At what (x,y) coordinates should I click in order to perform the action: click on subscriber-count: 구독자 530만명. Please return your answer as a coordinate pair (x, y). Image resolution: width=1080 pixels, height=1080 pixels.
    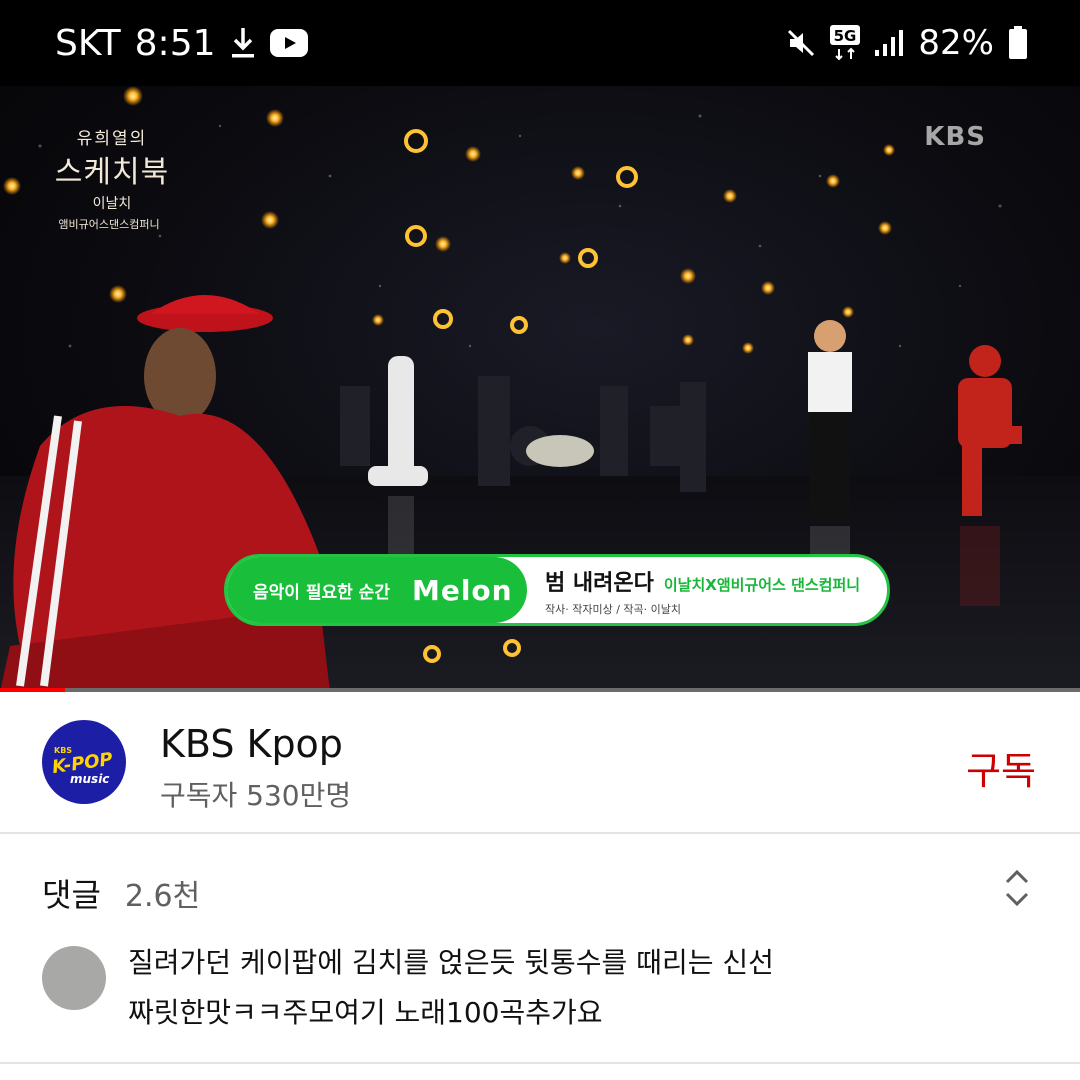
    Looking at the image, I should click on (256, 795).